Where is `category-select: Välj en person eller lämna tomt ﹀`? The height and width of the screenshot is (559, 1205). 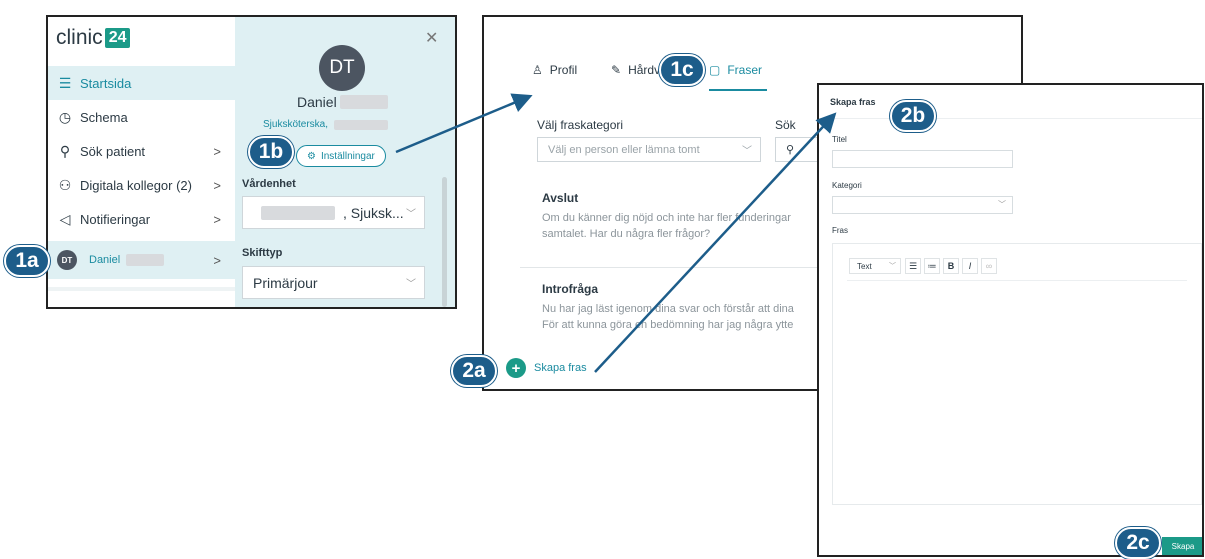
category-select: Välj en person eller lämna tomt ﹀ is located at coordinates (649, 149).